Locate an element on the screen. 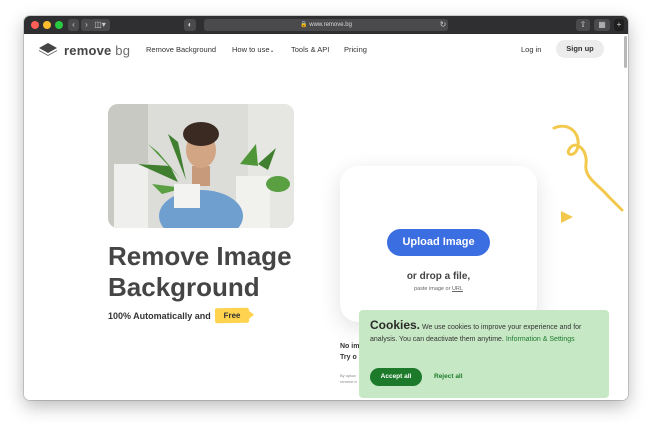 Image resolution: width=652 pixels, height=432 pixels. close-window-button is located at coordinates (35, 25).